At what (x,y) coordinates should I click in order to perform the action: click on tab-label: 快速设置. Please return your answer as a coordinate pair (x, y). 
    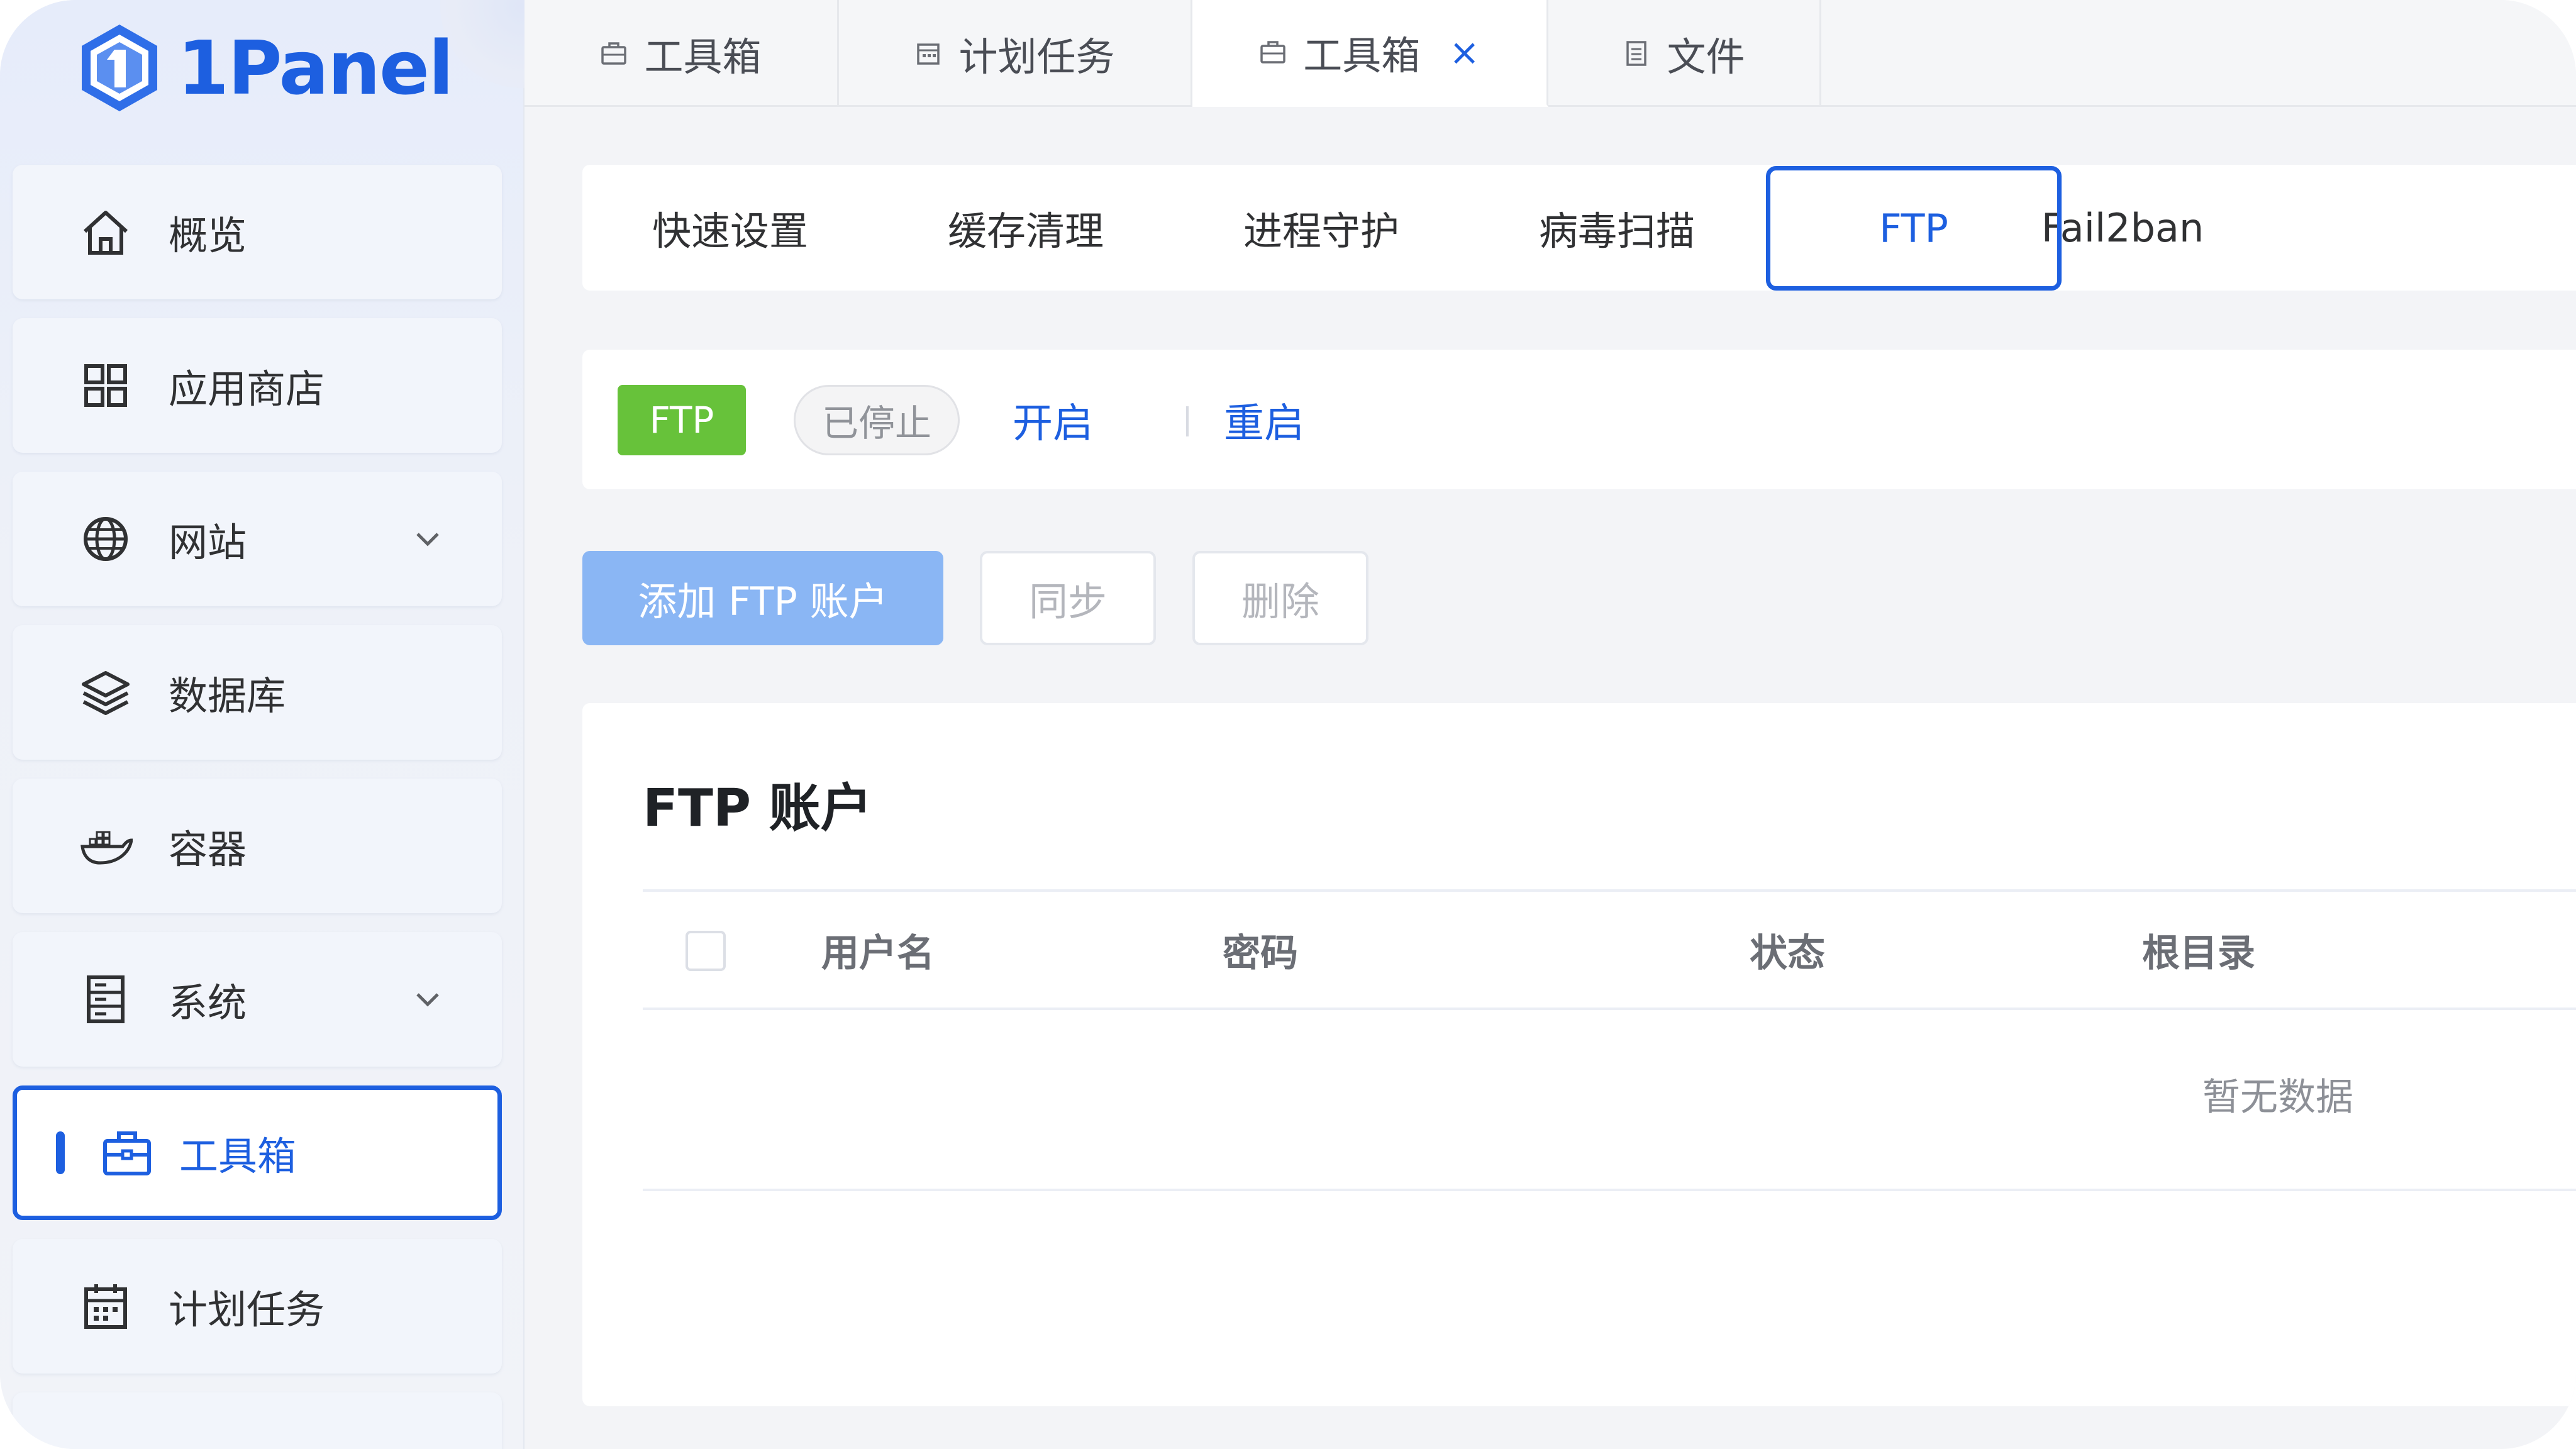
    Looking at the image, I should click on (730, 231).